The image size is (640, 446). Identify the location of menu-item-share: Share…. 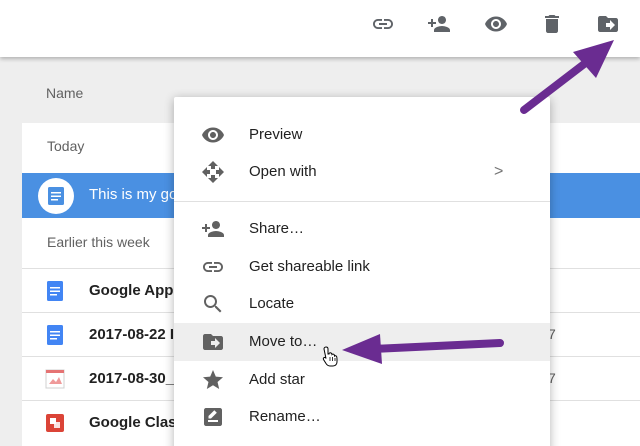
(362, 229).